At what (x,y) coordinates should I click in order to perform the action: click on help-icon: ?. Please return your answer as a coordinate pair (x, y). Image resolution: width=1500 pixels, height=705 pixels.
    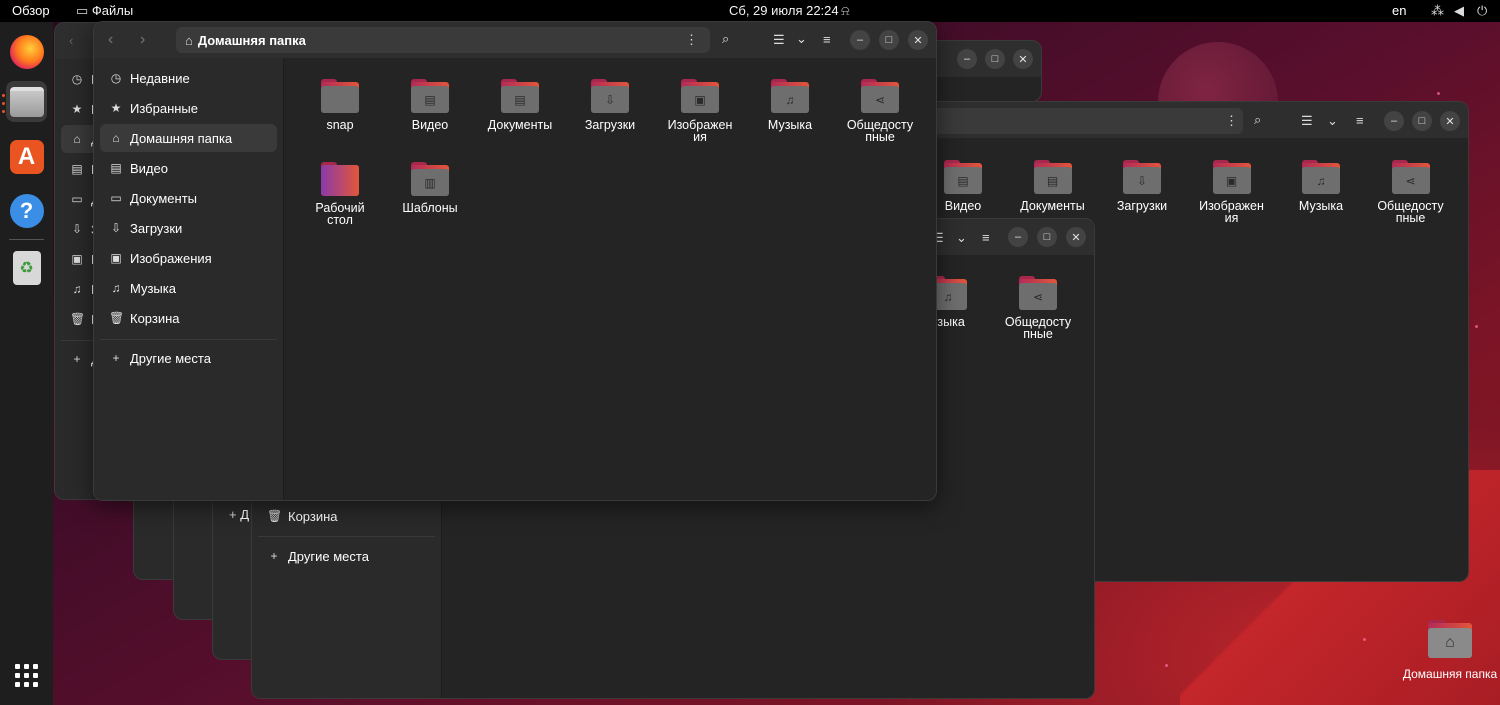
    Looking at the image, I should click on (26, 210).